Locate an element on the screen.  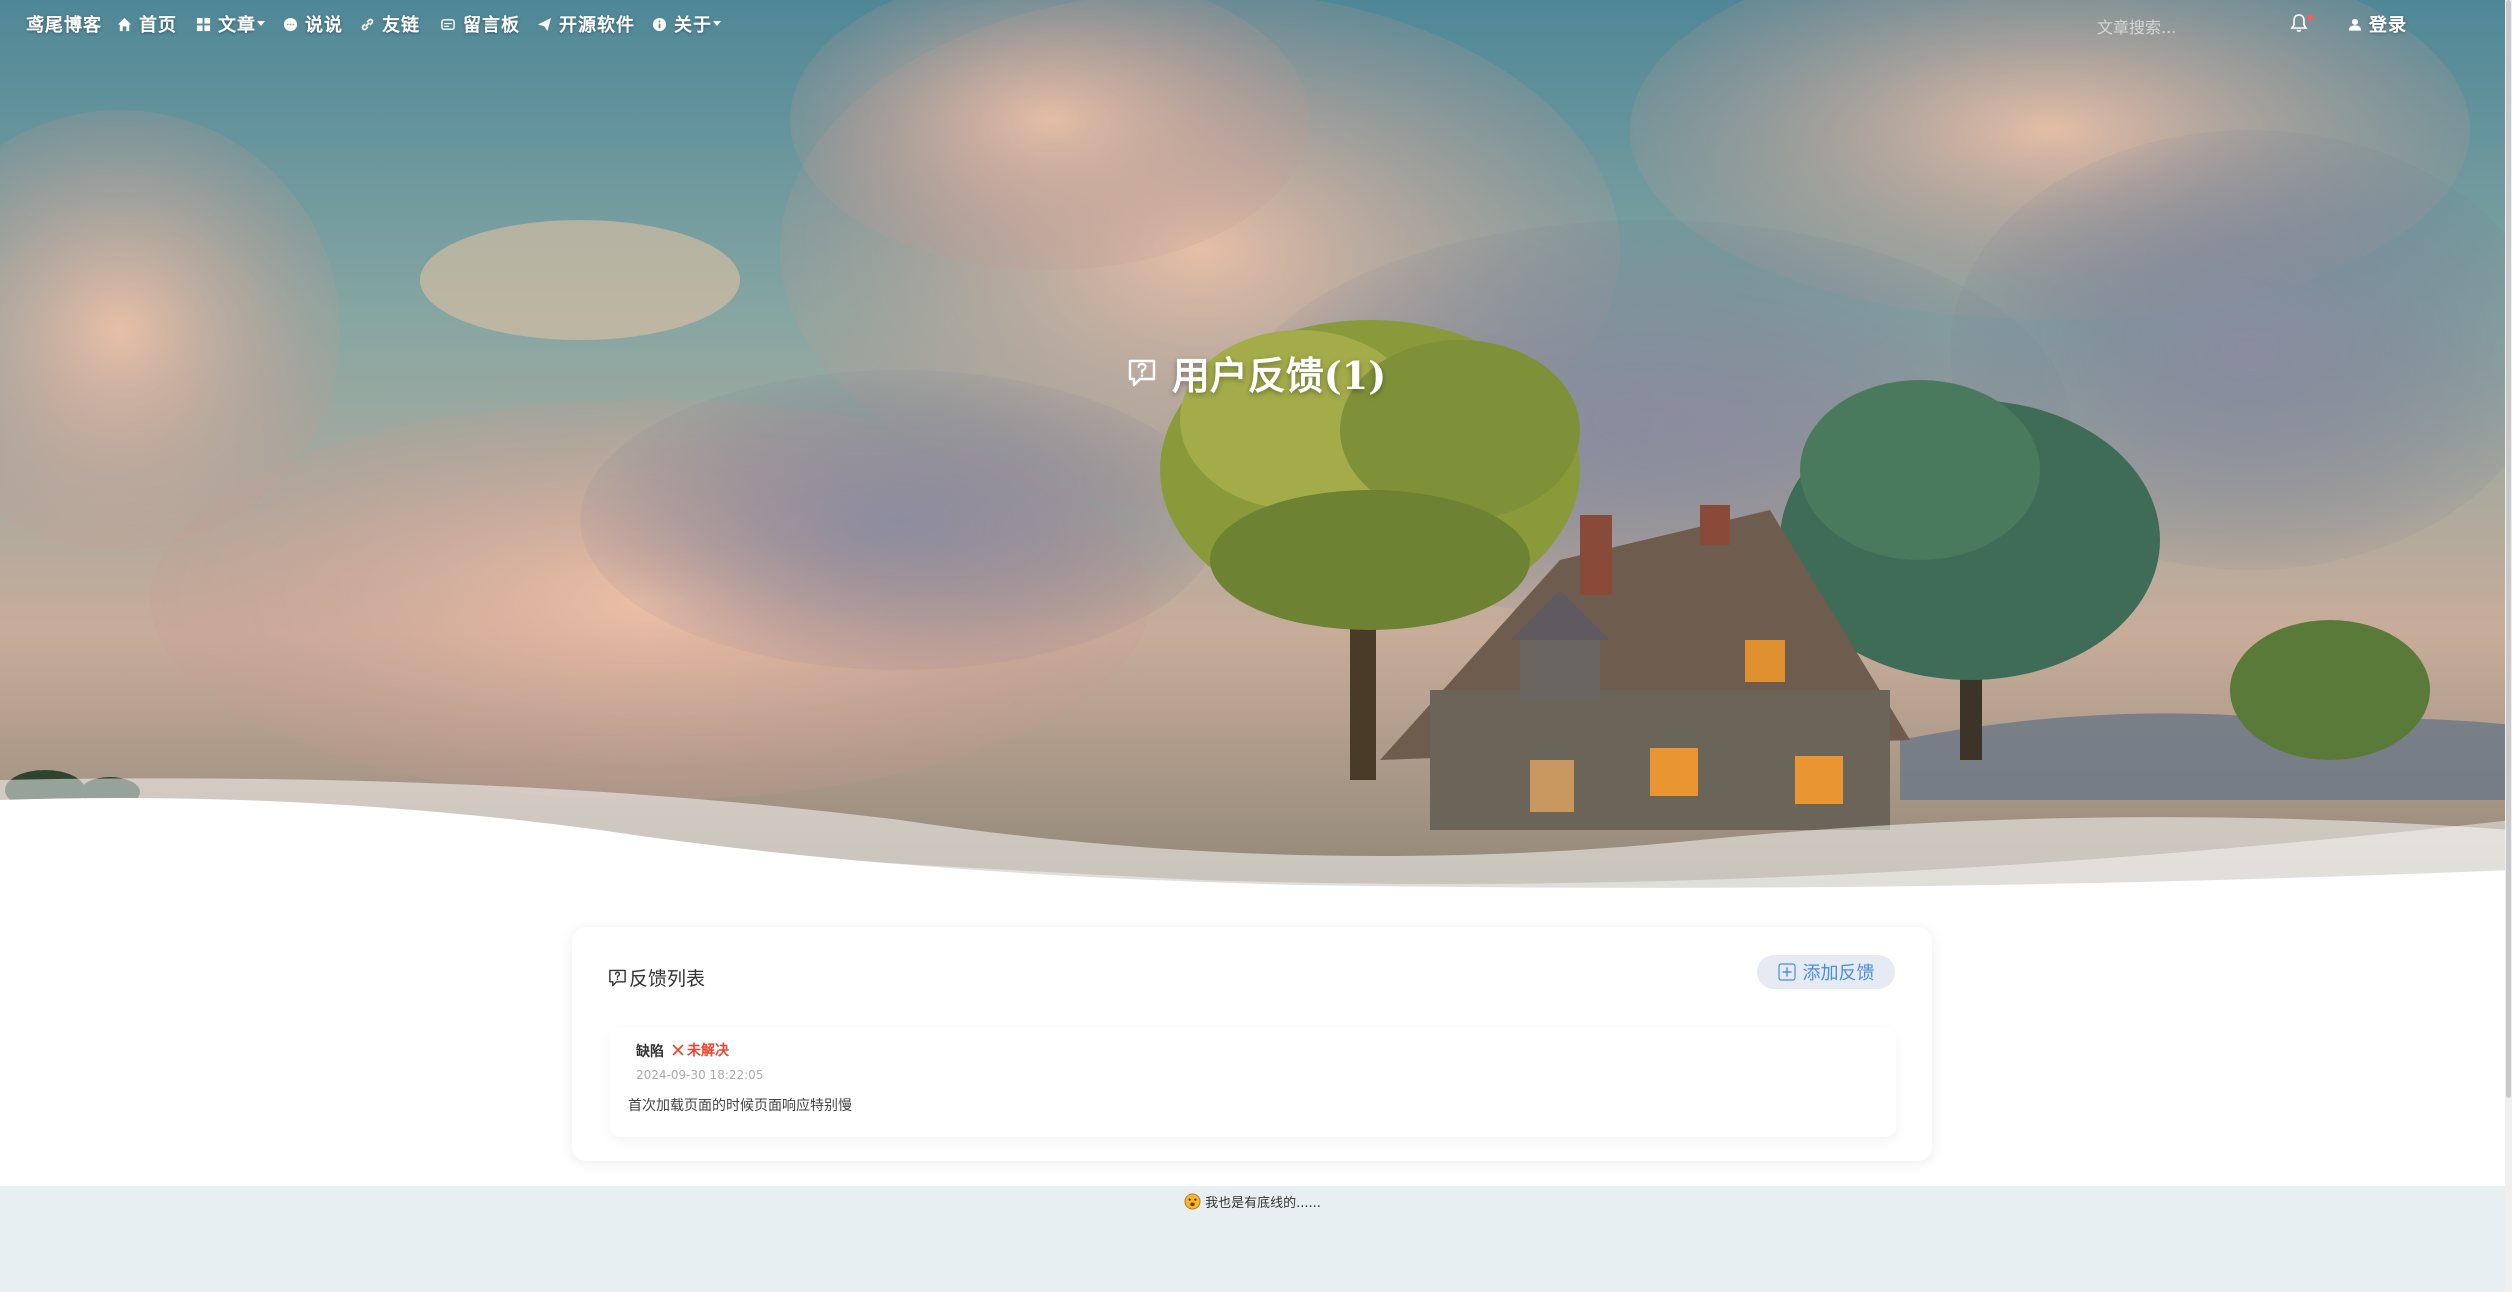
feedback-content: 首次加载页面的时候页面响应特别慢 is located at coordinates (740, 1106).